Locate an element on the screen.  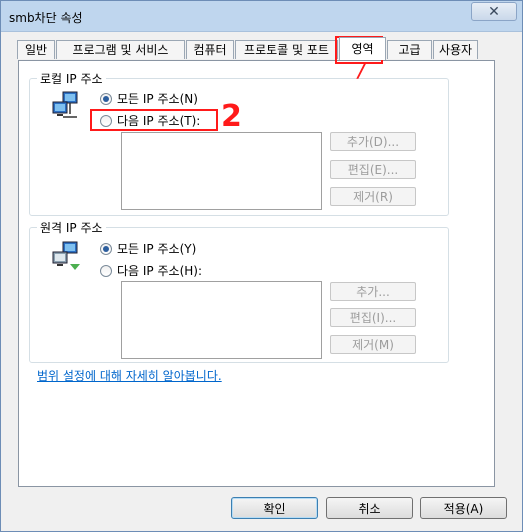
annotation-mark-1: / is located at coordinates (361, 71).